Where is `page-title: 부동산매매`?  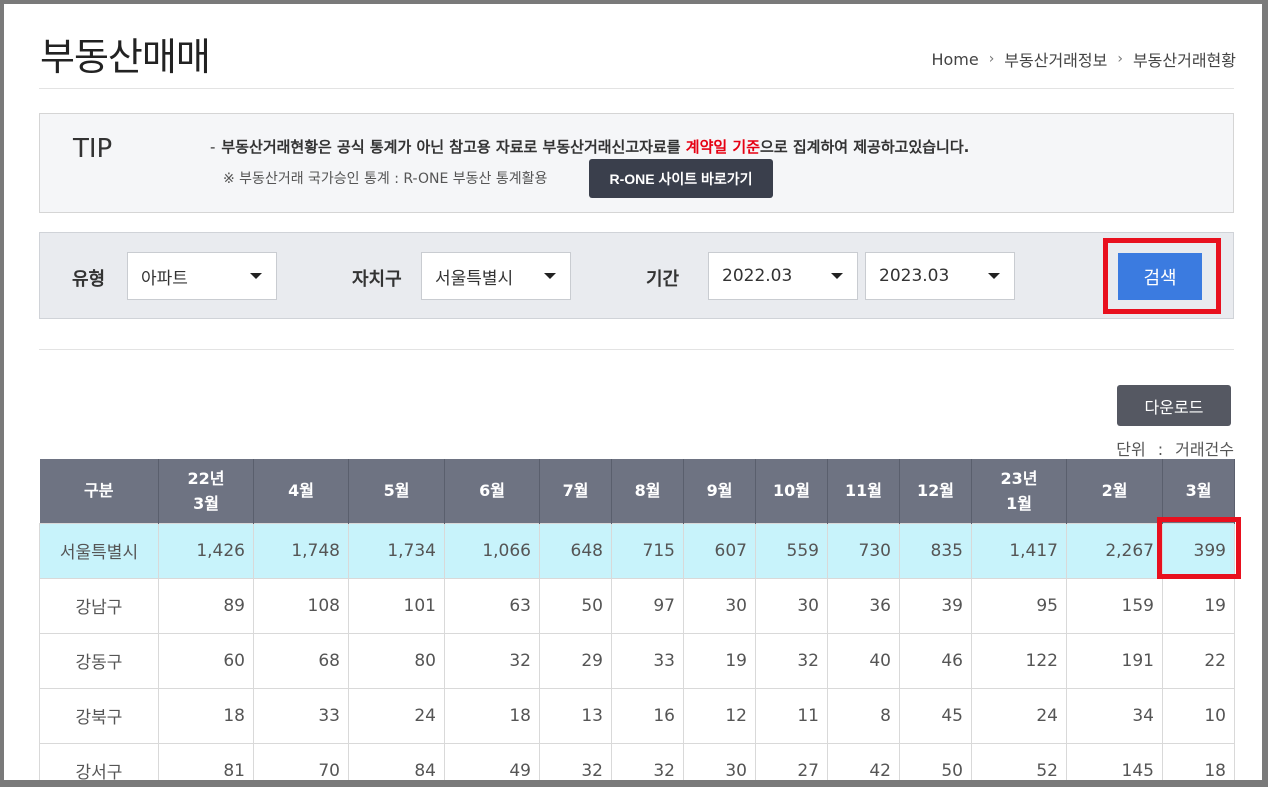 page-title: 부동산매매 is located at coordinates (125, 57).